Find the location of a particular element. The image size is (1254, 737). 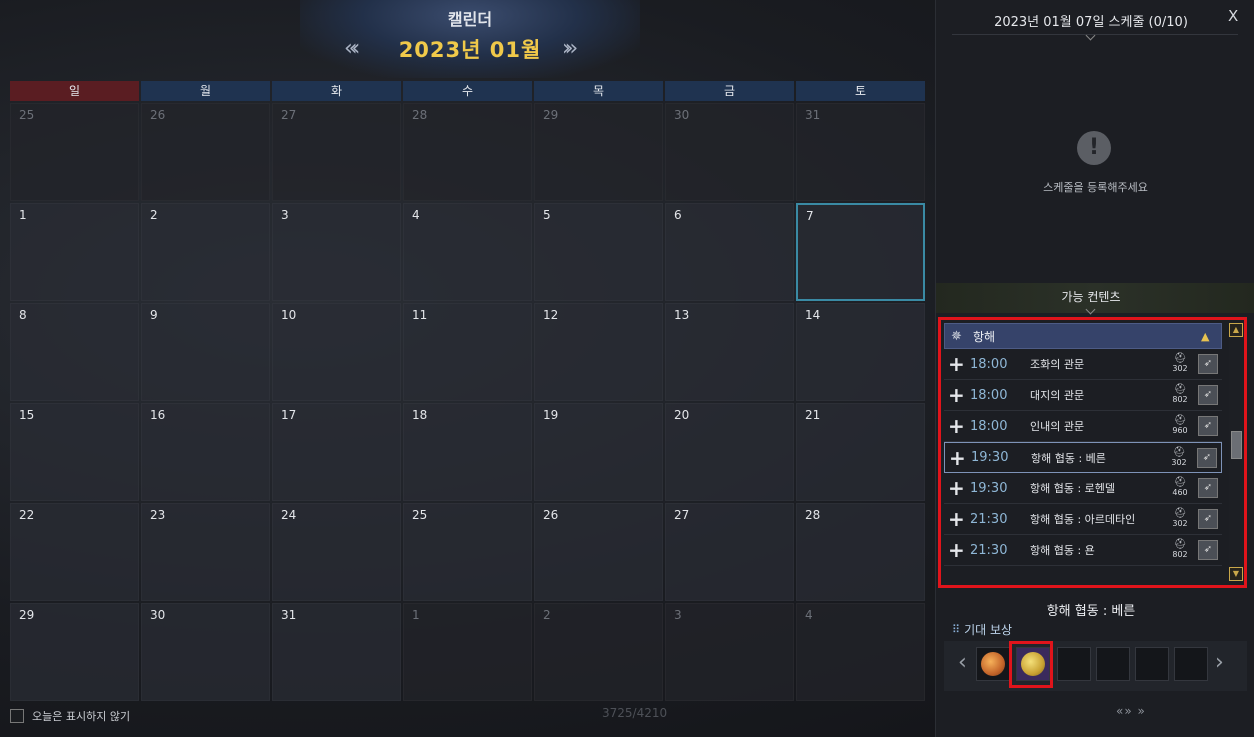

expected-reward-header: ⠿ 기대 보상 is located at coordinates (982, 629).